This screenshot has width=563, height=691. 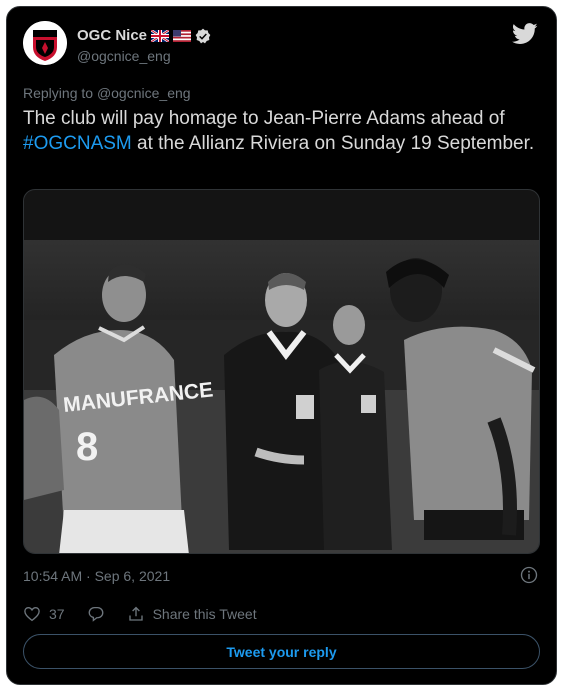 What do you see at coordinates (112, 35) in the screenshot?
I see `author-name: OGC Nice` at bounding box center [112, 35].